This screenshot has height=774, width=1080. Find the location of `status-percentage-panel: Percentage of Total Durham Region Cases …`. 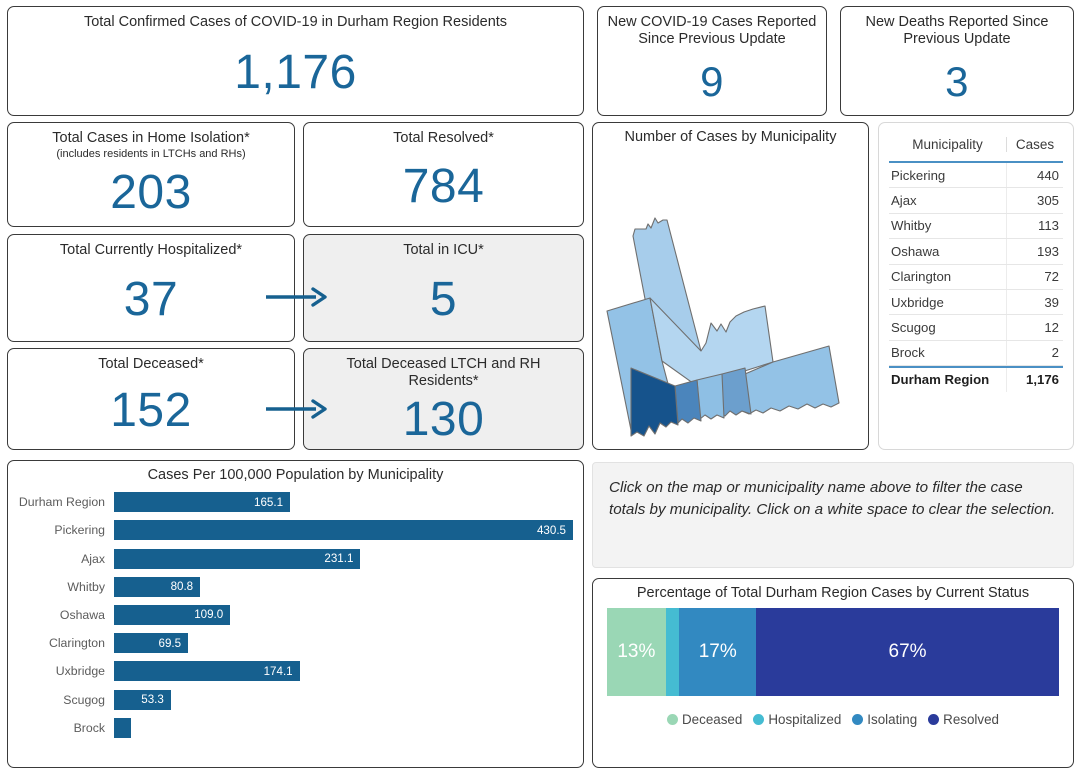

status-percentage-panel: Percentage of Total Durham Region Cases … is located at coordinates (833, 673).